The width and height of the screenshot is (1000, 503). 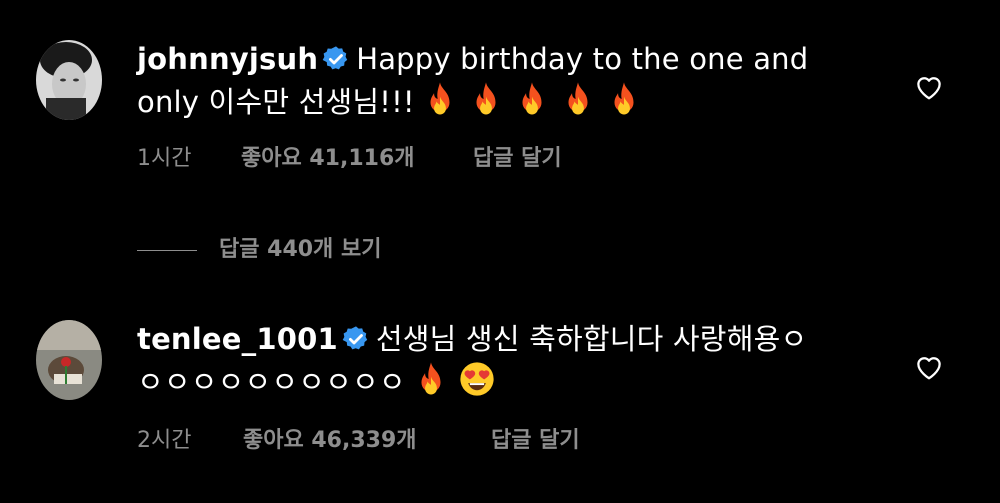 I want to click on view-replies-button: 답글 440개 보기, so click(x=259, y=247).